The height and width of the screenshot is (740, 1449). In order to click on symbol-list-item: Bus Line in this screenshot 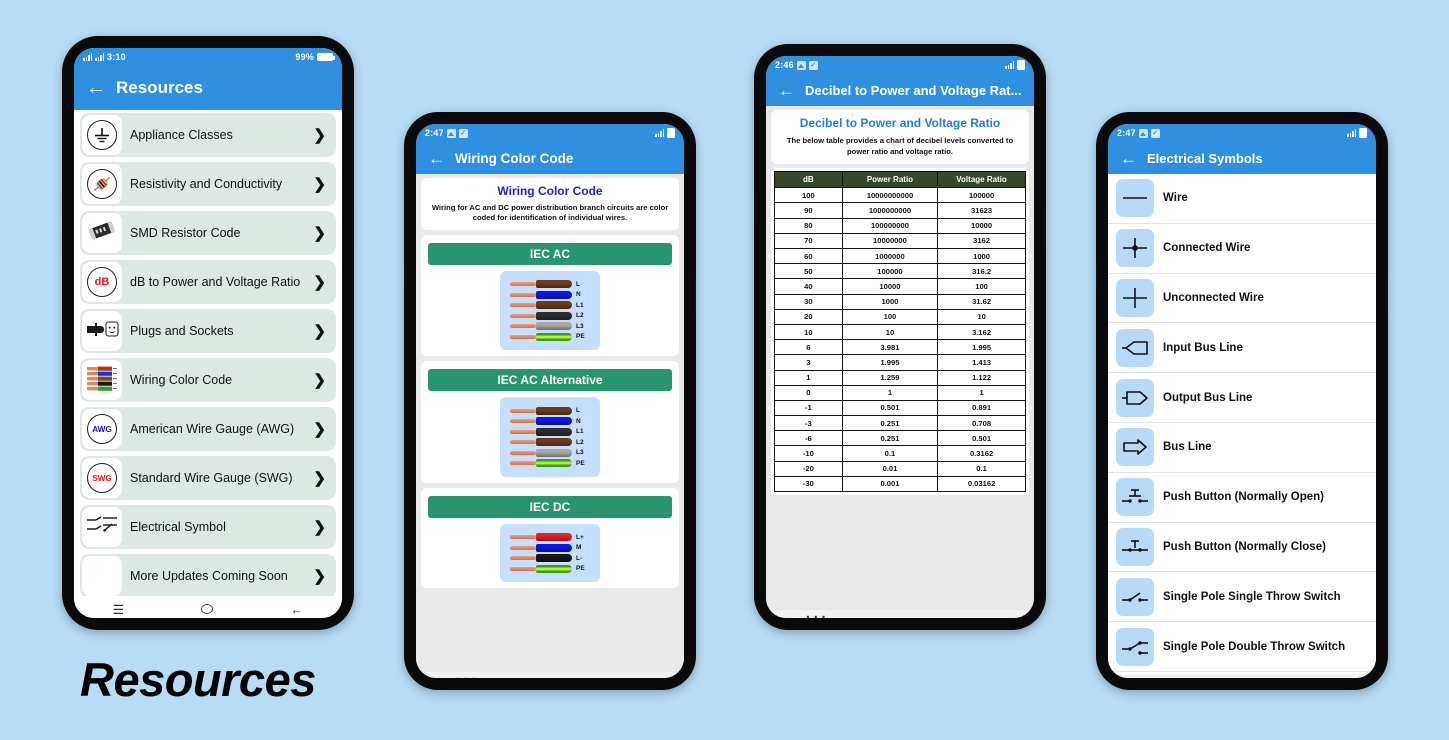, I will do `click(1242, 448)`.